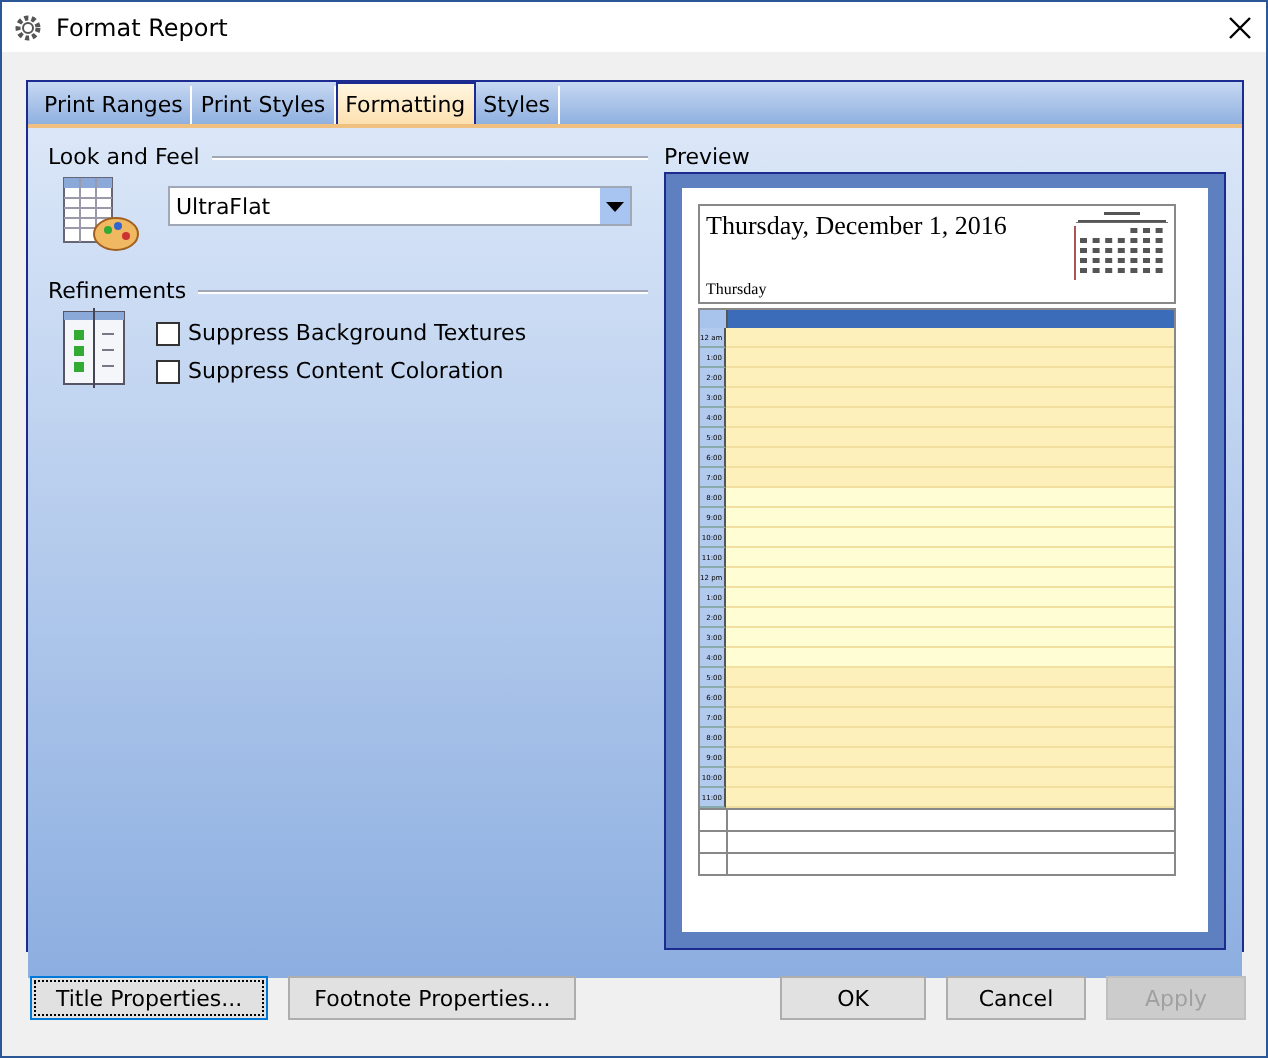 The width and height of the screenshot is (1268, 1058). I want to click on preview-title: Thursday, December 1, 2016, so click(856, 226).